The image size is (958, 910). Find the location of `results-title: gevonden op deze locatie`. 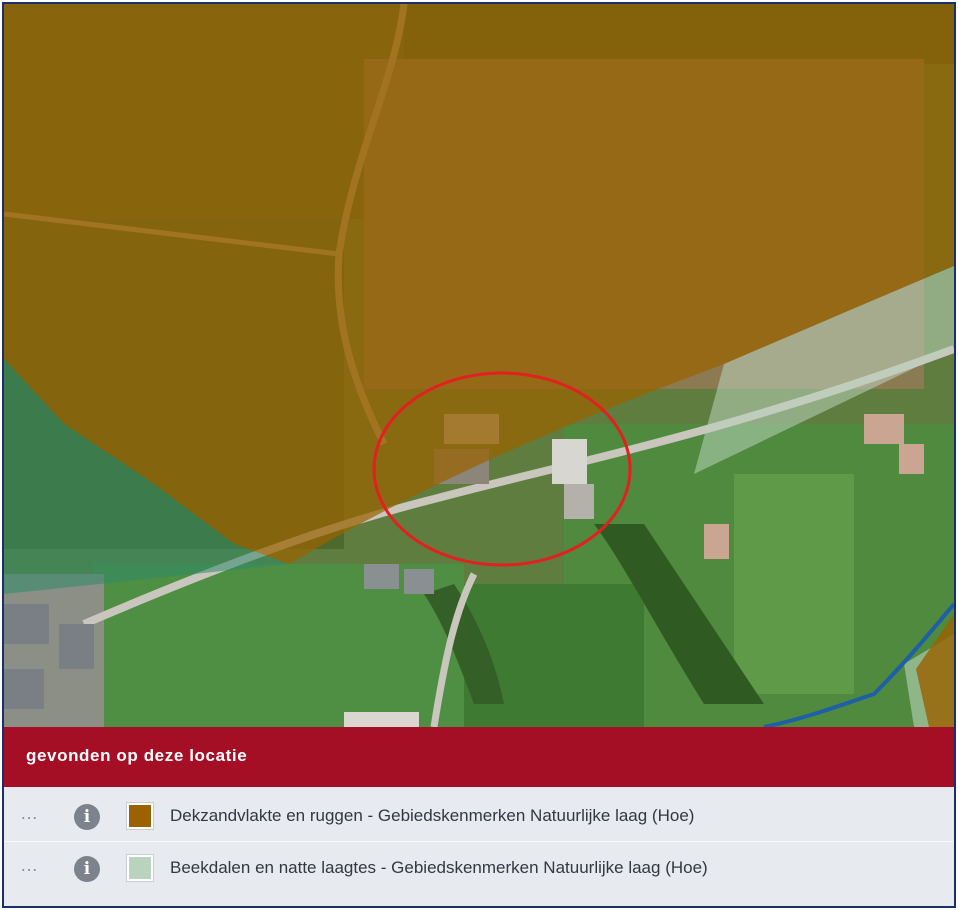

results-title: gevonden op deze locatie is located at coordinates (137, 755).